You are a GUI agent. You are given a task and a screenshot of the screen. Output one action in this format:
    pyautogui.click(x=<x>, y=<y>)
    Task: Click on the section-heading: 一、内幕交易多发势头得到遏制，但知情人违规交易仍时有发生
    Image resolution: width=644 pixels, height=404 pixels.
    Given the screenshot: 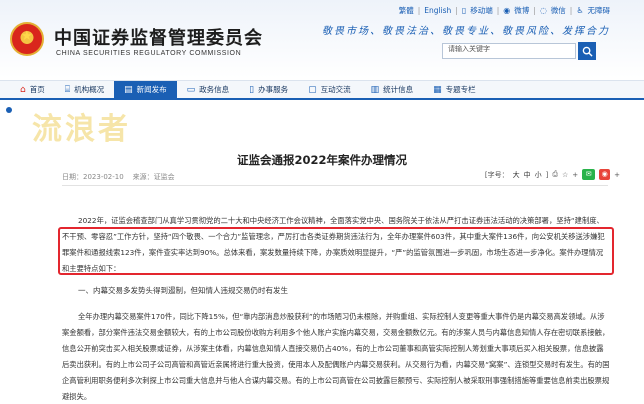 What is the action you would take?
    pyautogui.click(x=183, y=290)
    